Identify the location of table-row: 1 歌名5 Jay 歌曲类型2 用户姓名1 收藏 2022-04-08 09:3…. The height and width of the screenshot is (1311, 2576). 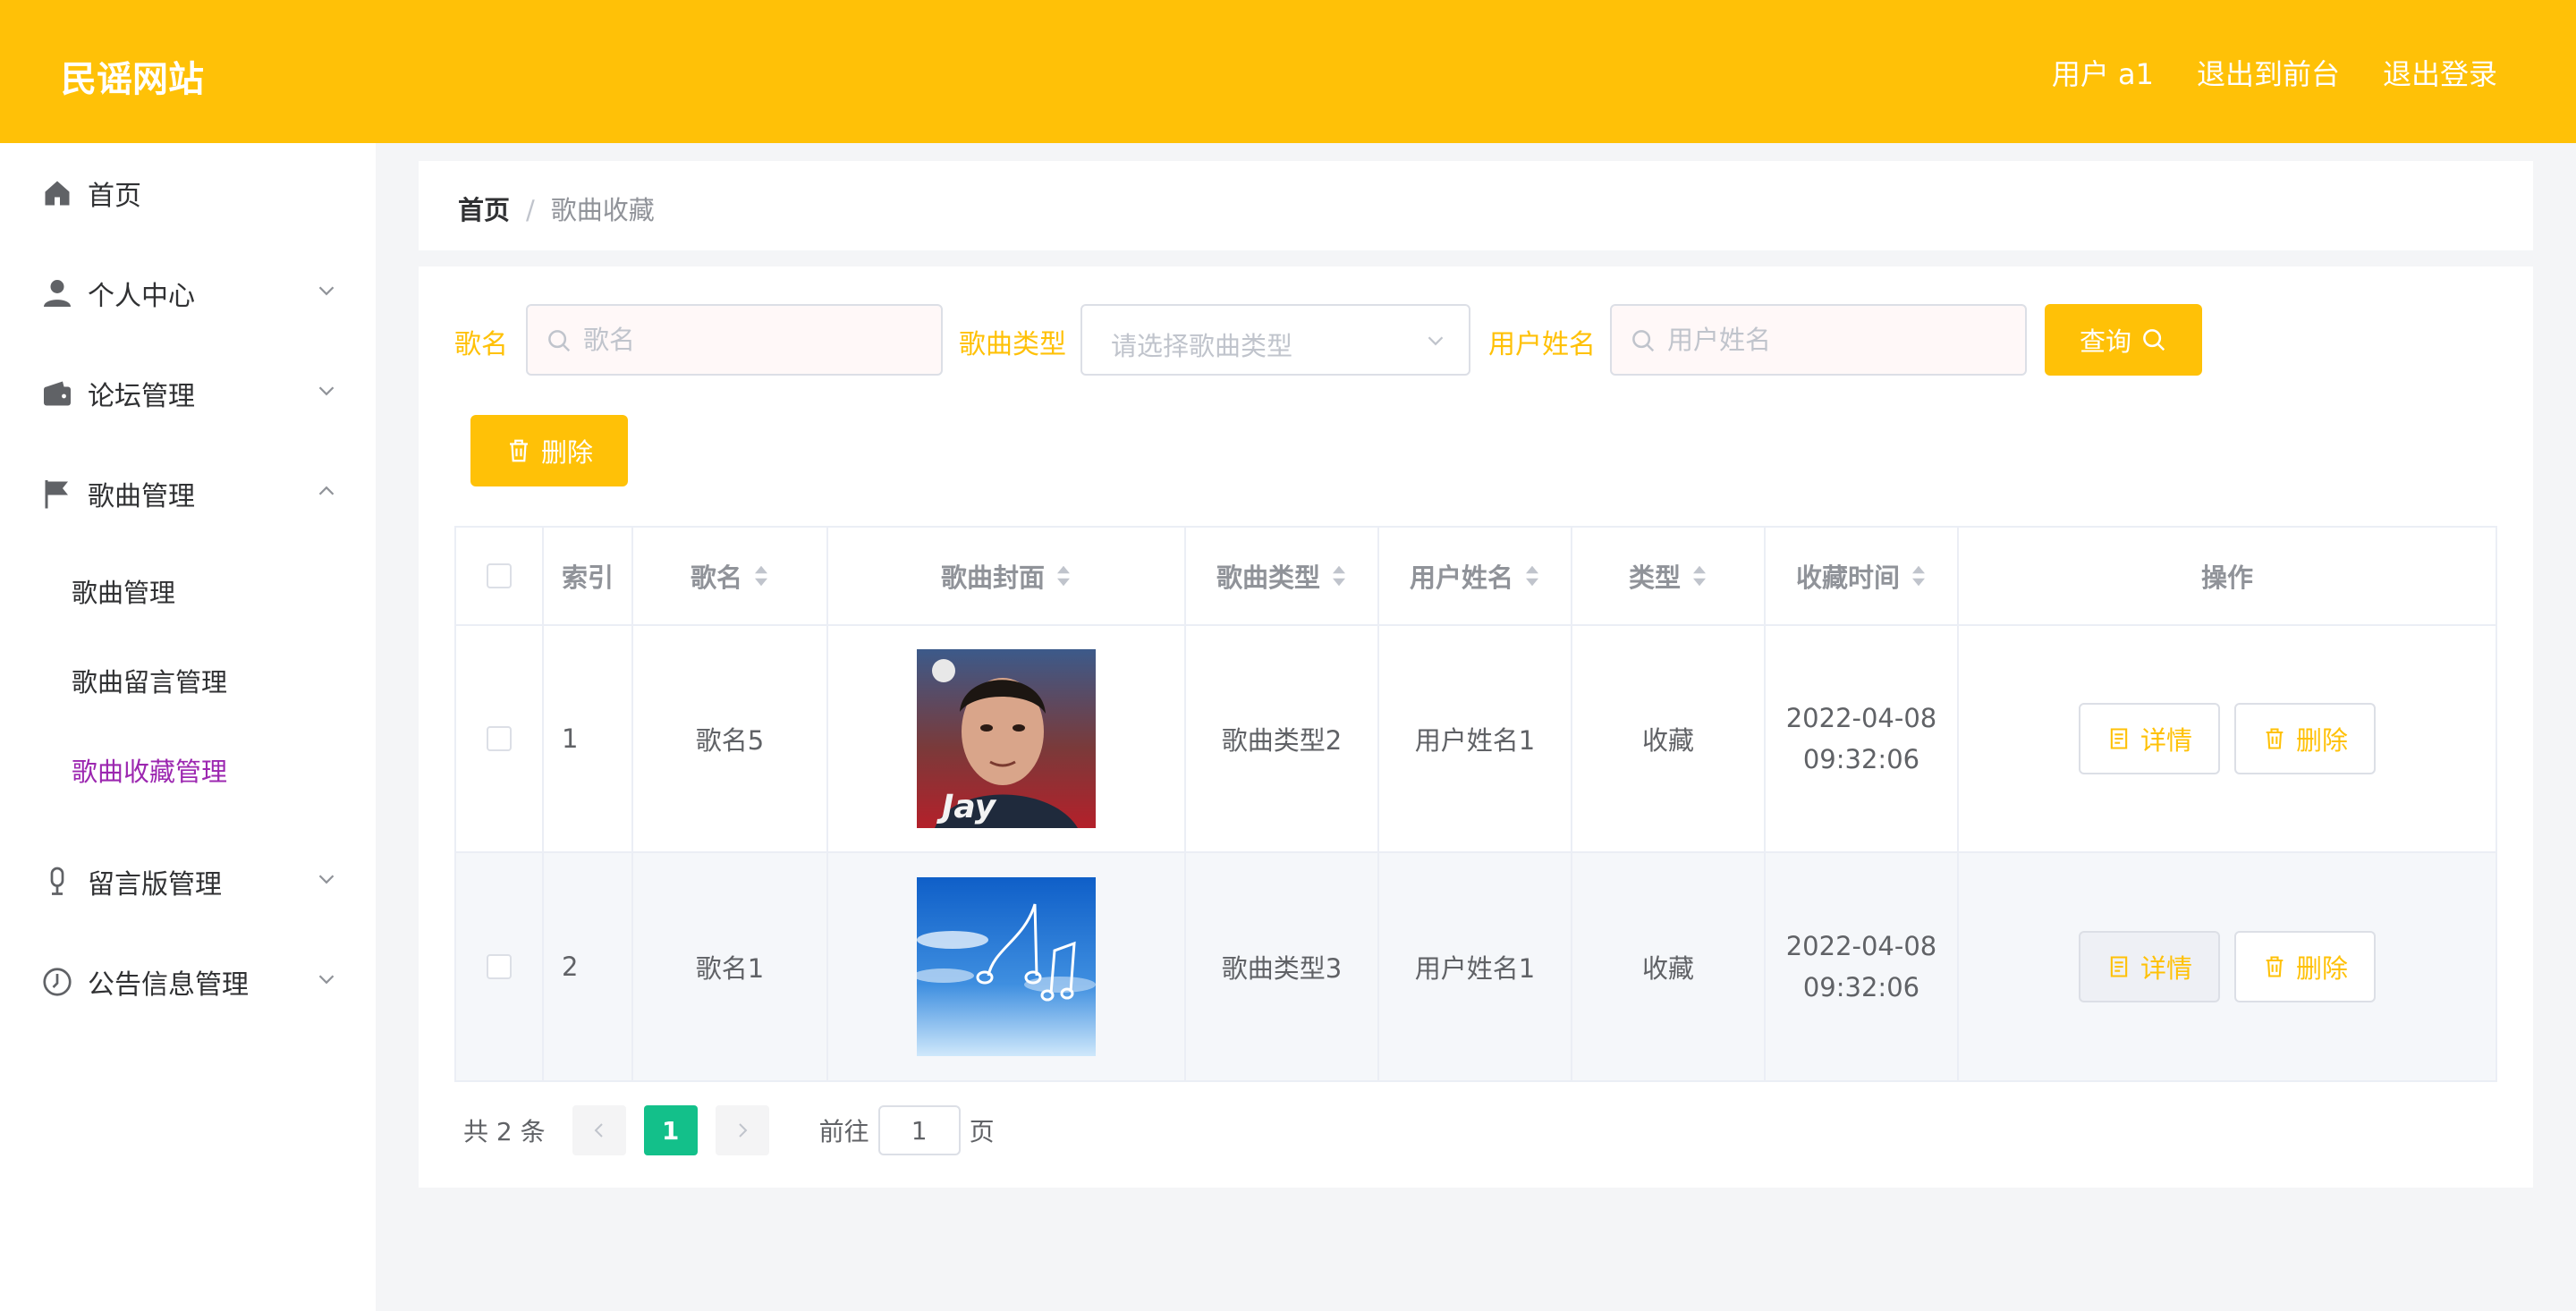
(1476, 739).